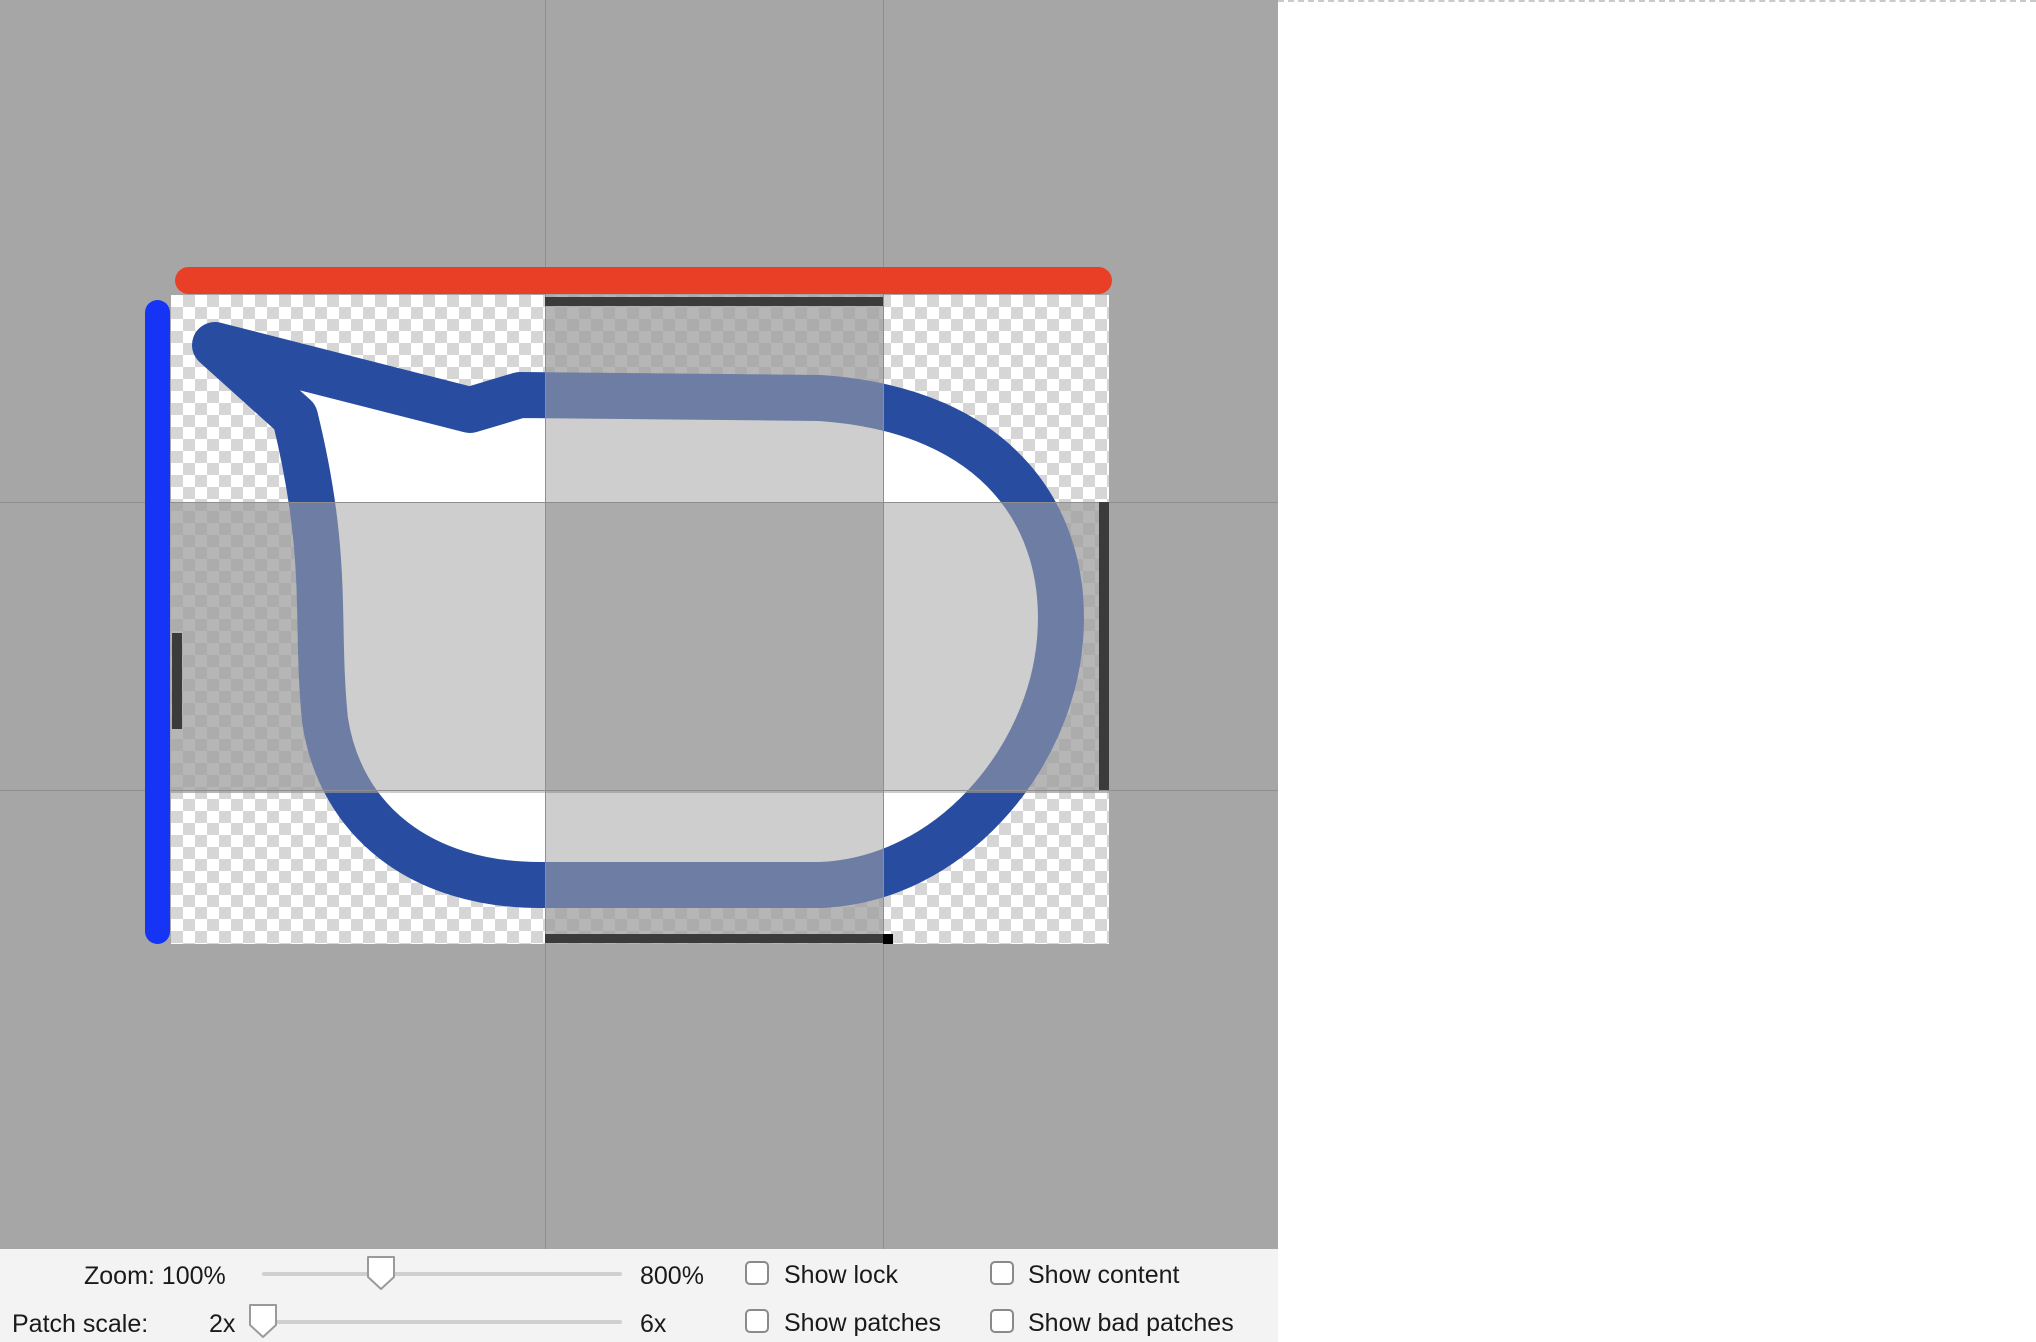  What do you see at coordinates (1104, 1275) in the screenshot?
I see `show-content-label: Show content` at bounding box center [1104, 1275].